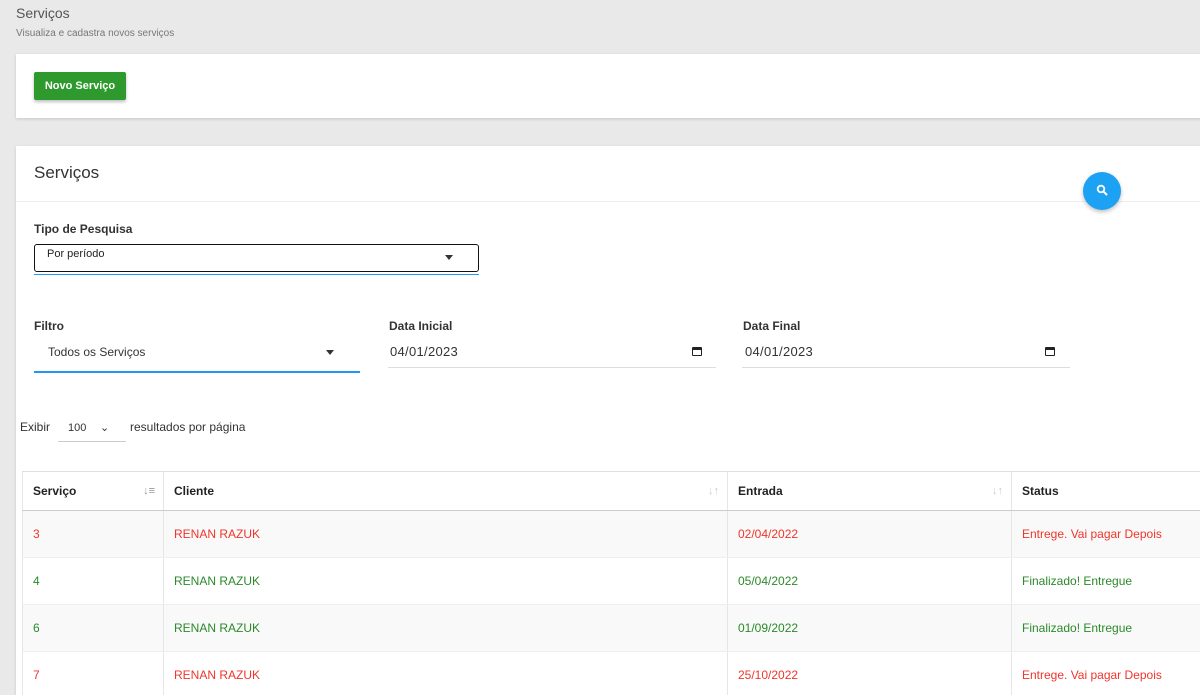  I want to click on page-subtitle: Visualiza e cadastra novos serviços, so click(95, 33).